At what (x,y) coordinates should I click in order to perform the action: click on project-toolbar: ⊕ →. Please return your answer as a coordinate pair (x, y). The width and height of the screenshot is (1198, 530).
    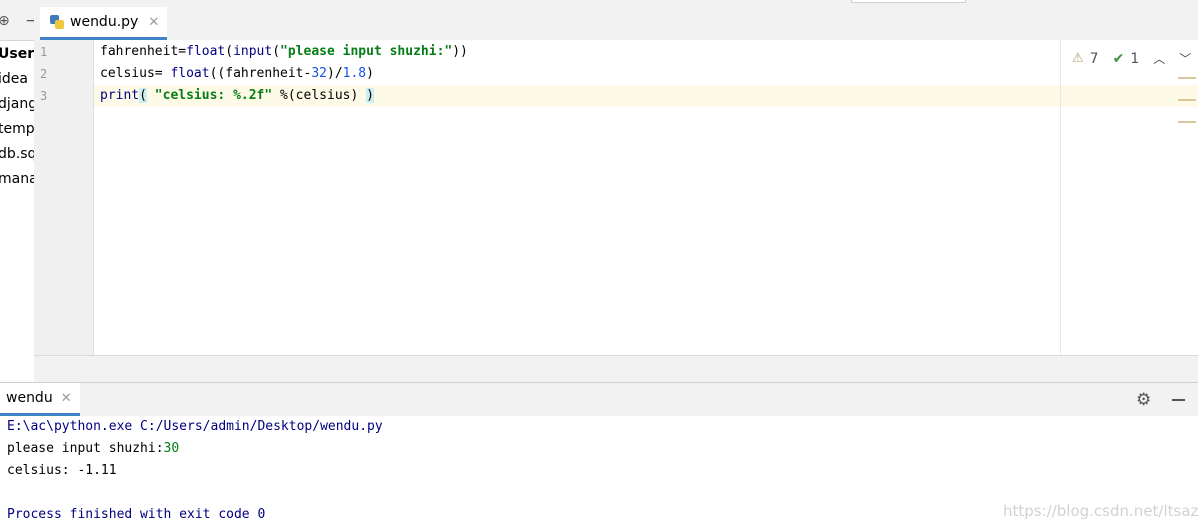
    Looking at the image, I should click on (17, 20).